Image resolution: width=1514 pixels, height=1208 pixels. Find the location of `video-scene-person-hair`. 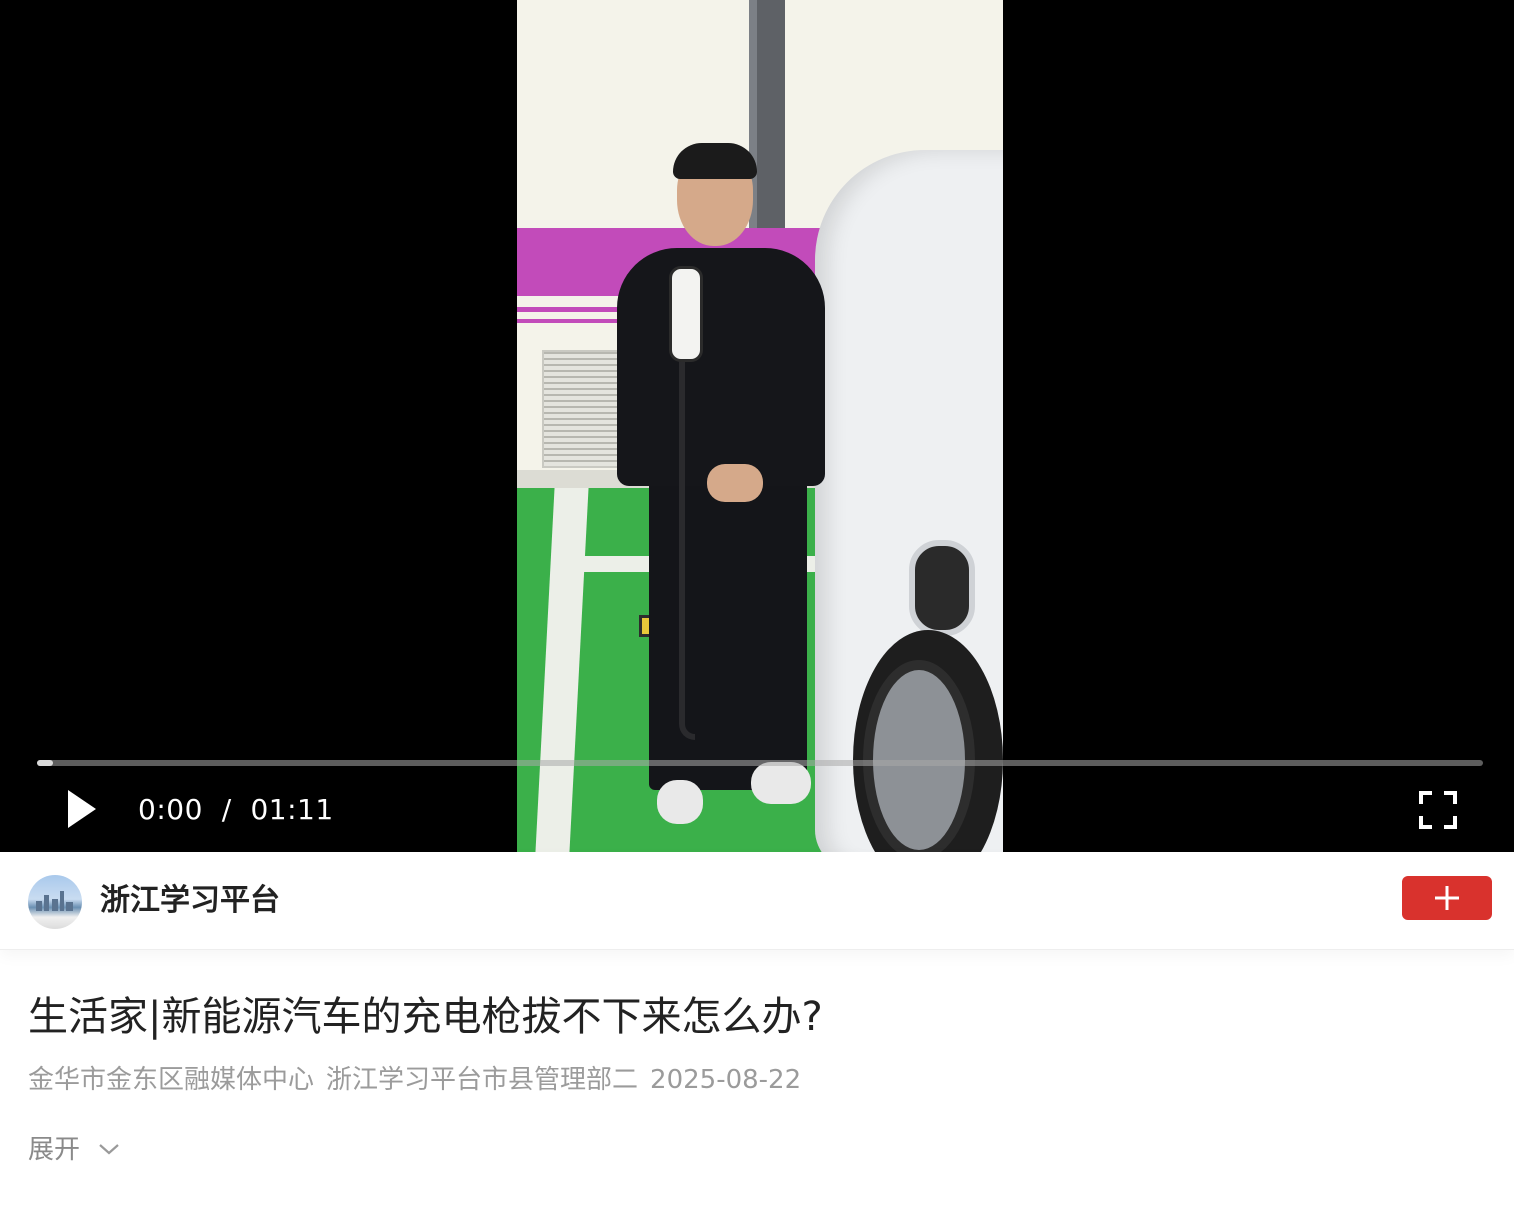

video-scene-person-hair is located at coordinates (715, 161).